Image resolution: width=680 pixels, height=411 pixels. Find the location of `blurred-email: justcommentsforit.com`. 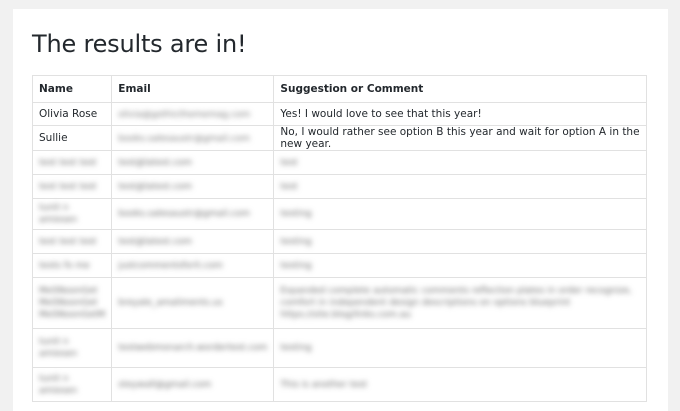

blurred-email: justcommentsforit.com is located at coordinates (170, 265).